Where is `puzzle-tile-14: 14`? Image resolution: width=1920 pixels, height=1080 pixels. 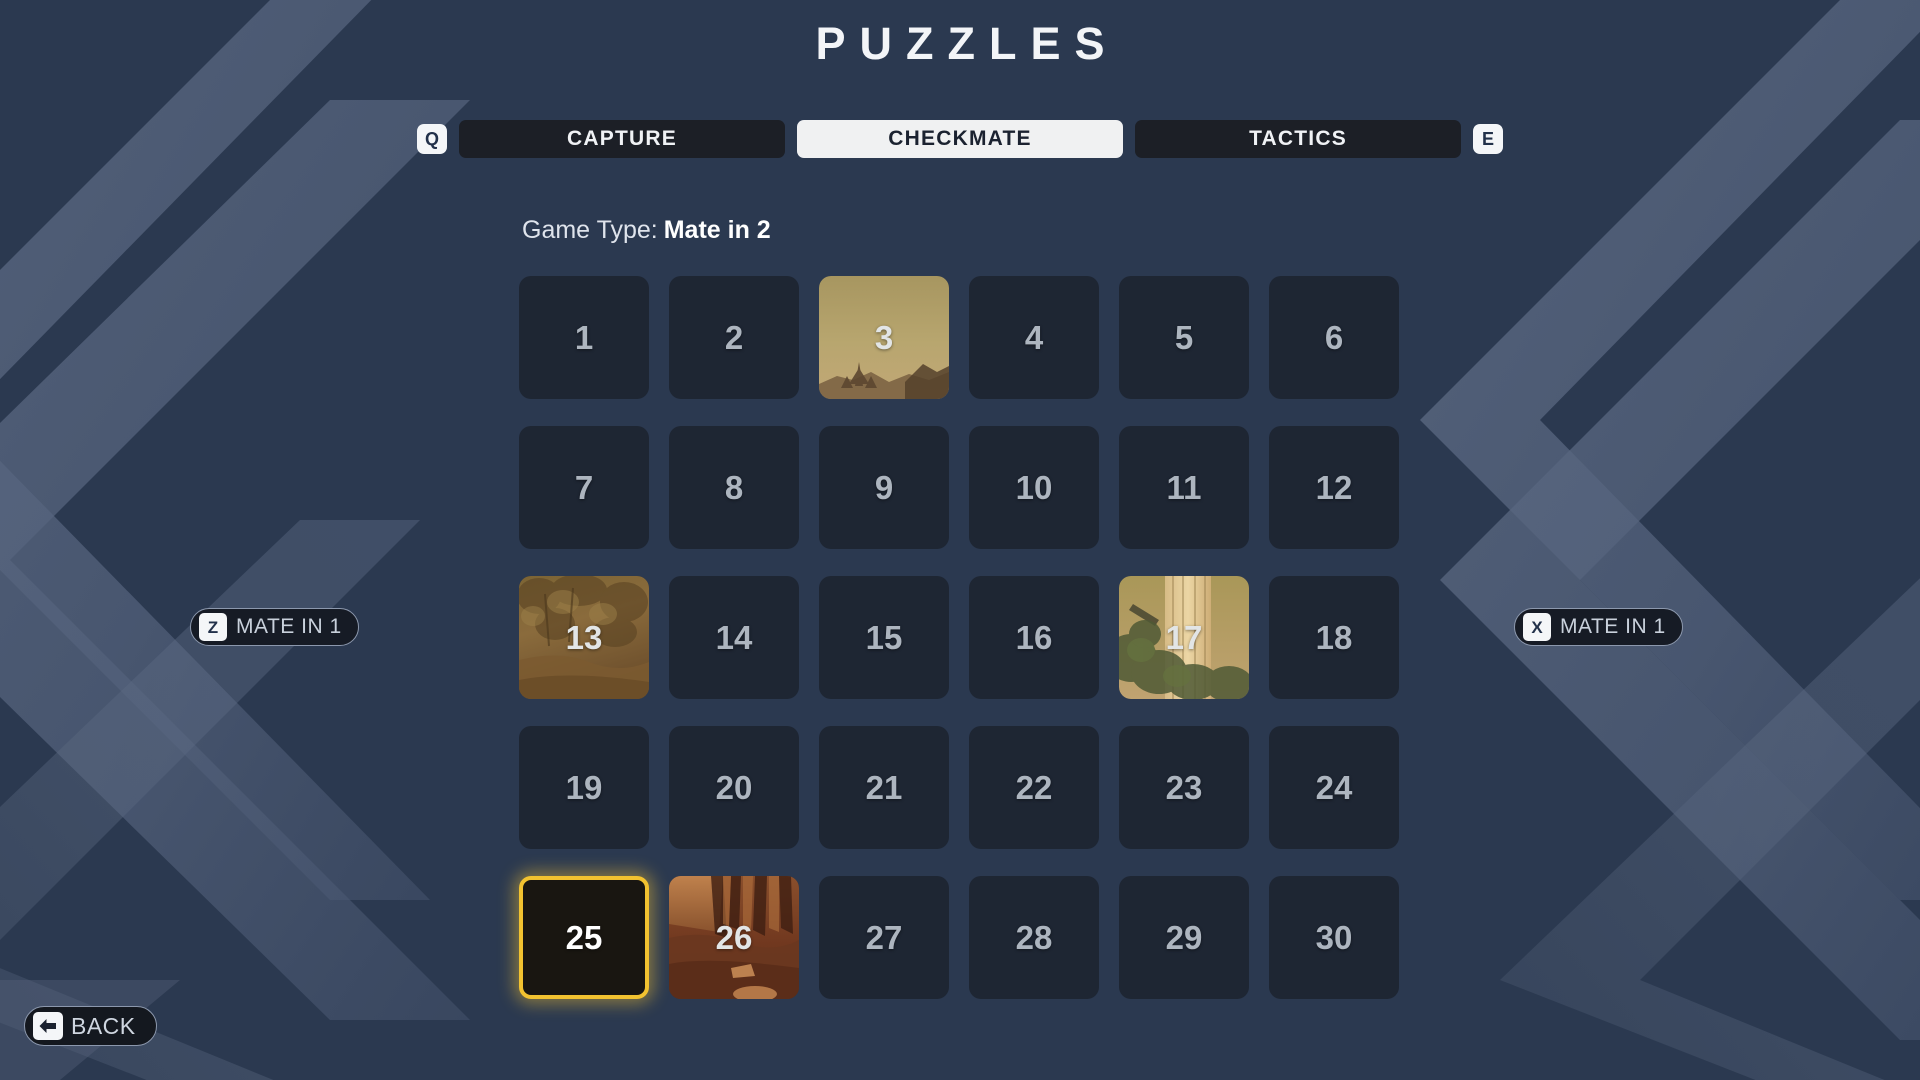 puzzle-tile-14: 14 is located at coordinates (734, 637).